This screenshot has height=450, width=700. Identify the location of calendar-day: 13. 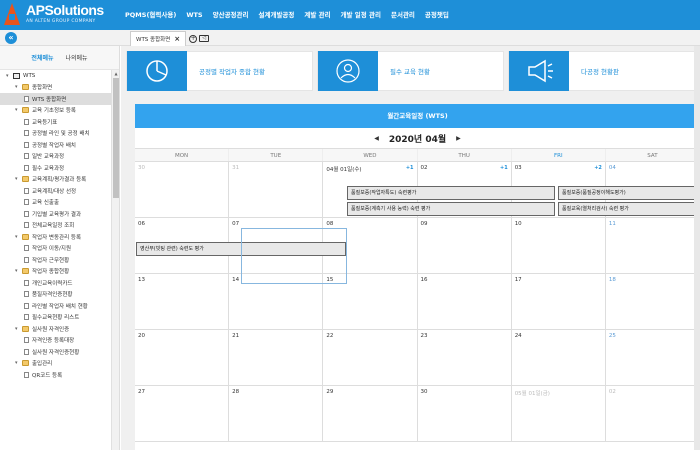
(182, 302).